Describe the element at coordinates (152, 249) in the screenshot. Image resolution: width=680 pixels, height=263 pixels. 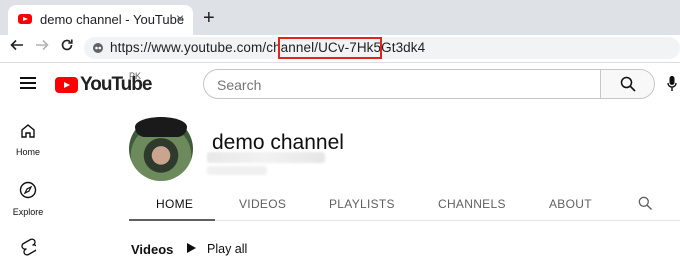
I see `section-title: Videos` at that location.